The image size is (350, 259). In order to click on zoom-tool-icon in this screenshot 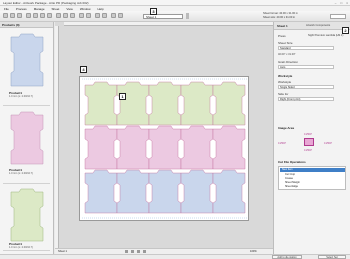, I will do `click(49, 15)`.